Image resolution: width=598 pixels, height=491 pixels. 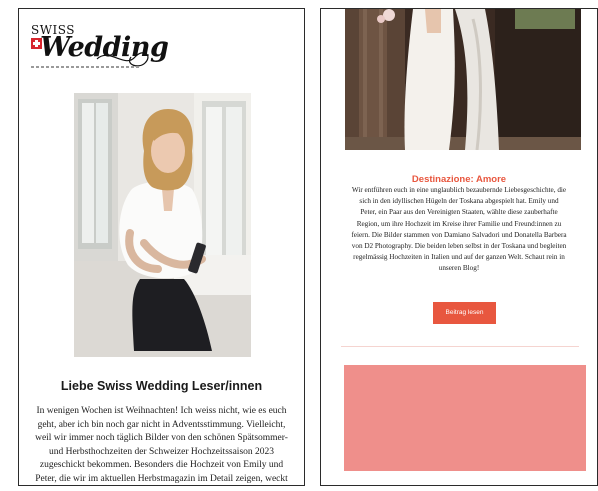 What do you see at coordinates (161, 386) in the screenshot?
I see `greeting-heading: Liebe Swiss Wedding Leser/innen` at bounding box center [161, 386].